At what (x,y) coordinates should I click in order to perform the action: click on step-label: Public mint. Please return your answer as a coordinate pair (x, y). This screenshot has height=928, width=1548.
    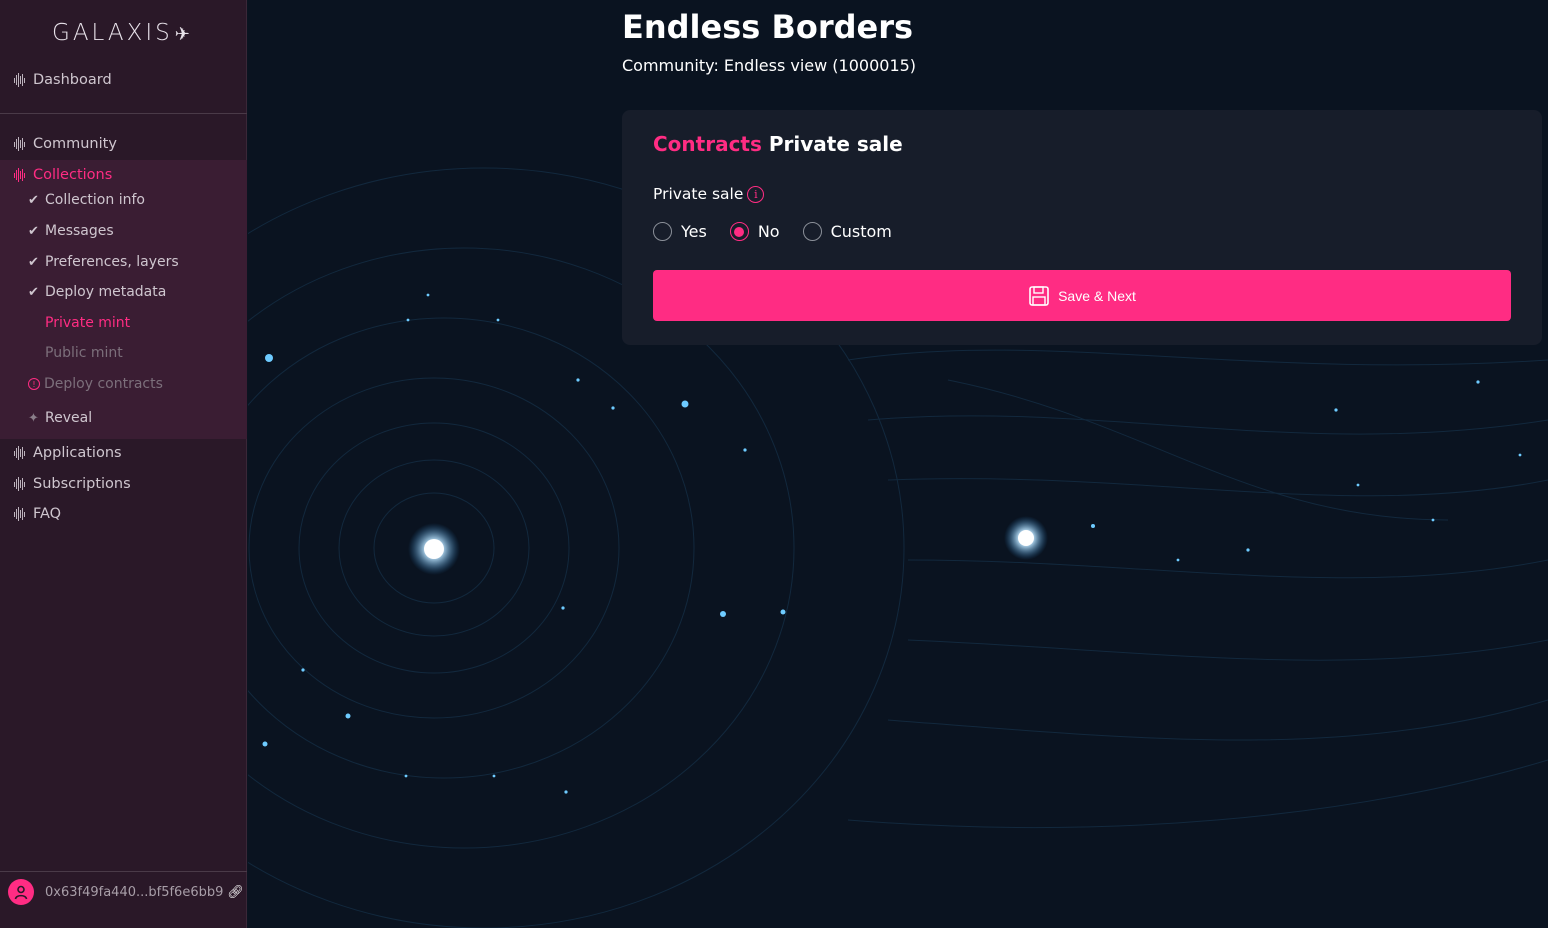
    Looking at the image, I should click on (84, 353).